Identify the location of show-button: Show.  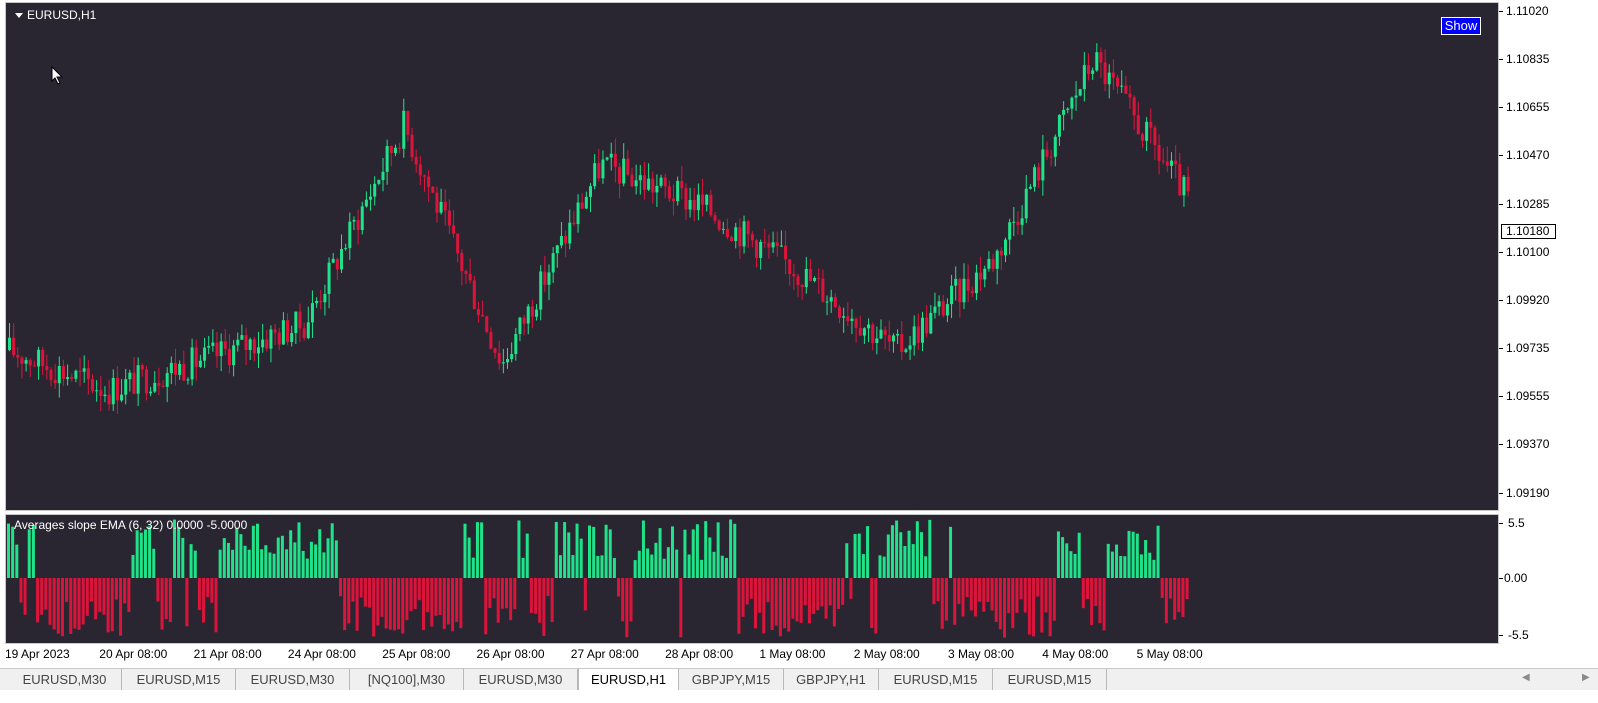
(1461, 26).